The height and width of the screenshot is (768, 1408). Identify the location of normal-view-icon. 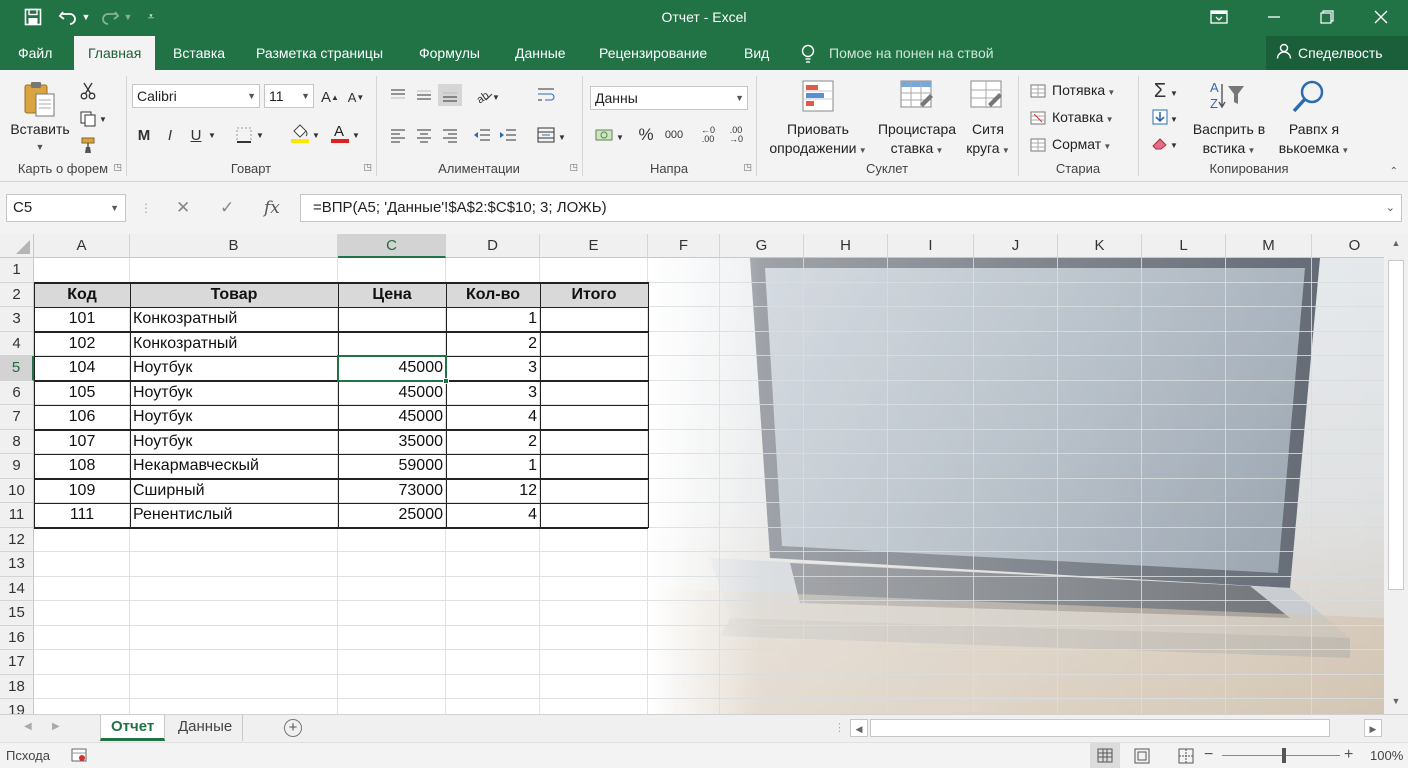
(1105, 755).